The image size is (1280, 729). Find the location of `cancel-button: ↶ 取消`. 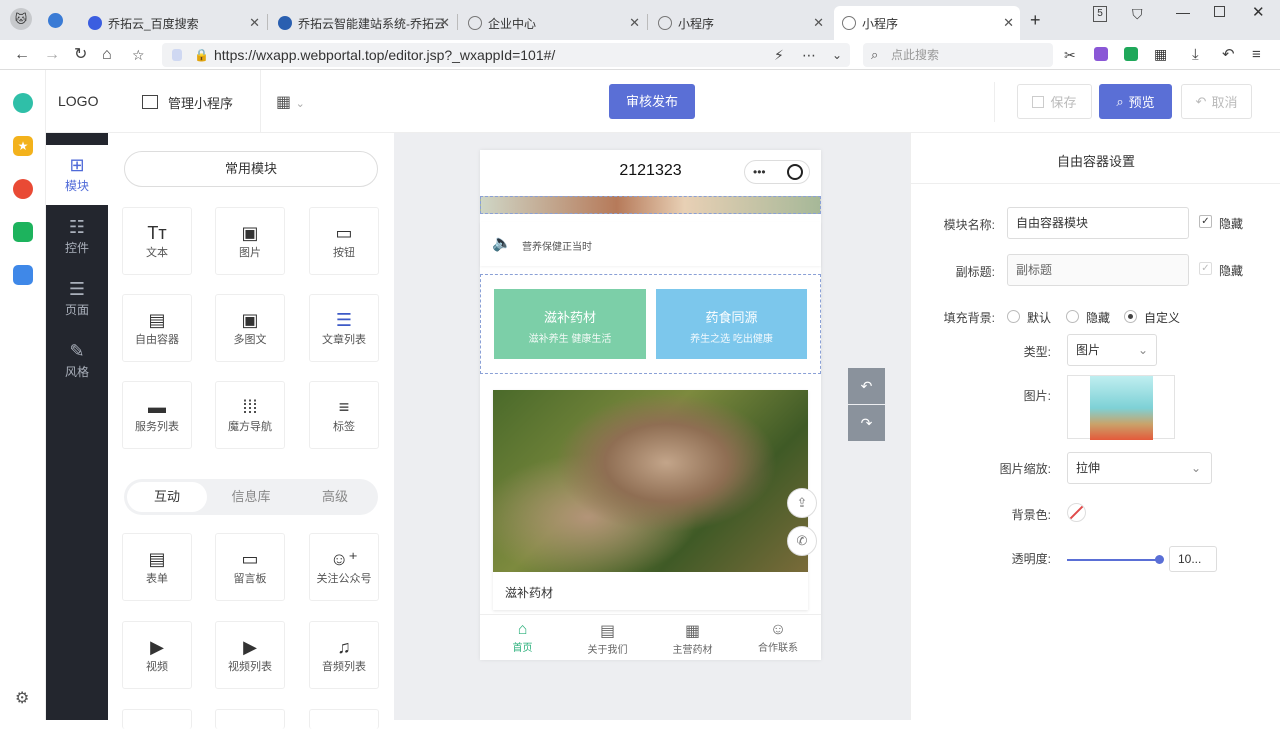

cancel-button: ↶ 取消 is located at coordinates (1216, 101).